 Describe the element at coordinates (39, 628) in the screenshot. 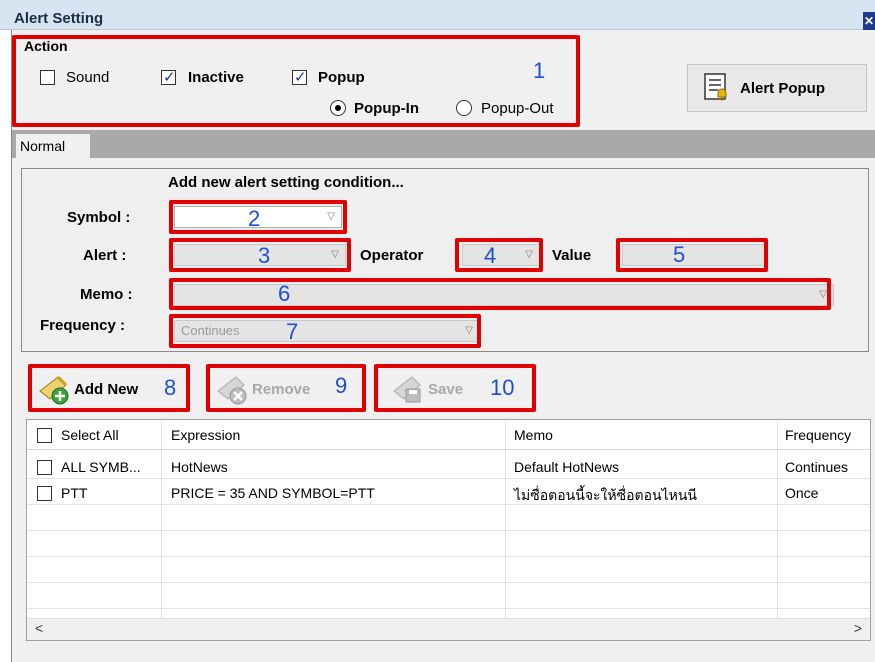

I see `scroll-left-icon: <` at that location.